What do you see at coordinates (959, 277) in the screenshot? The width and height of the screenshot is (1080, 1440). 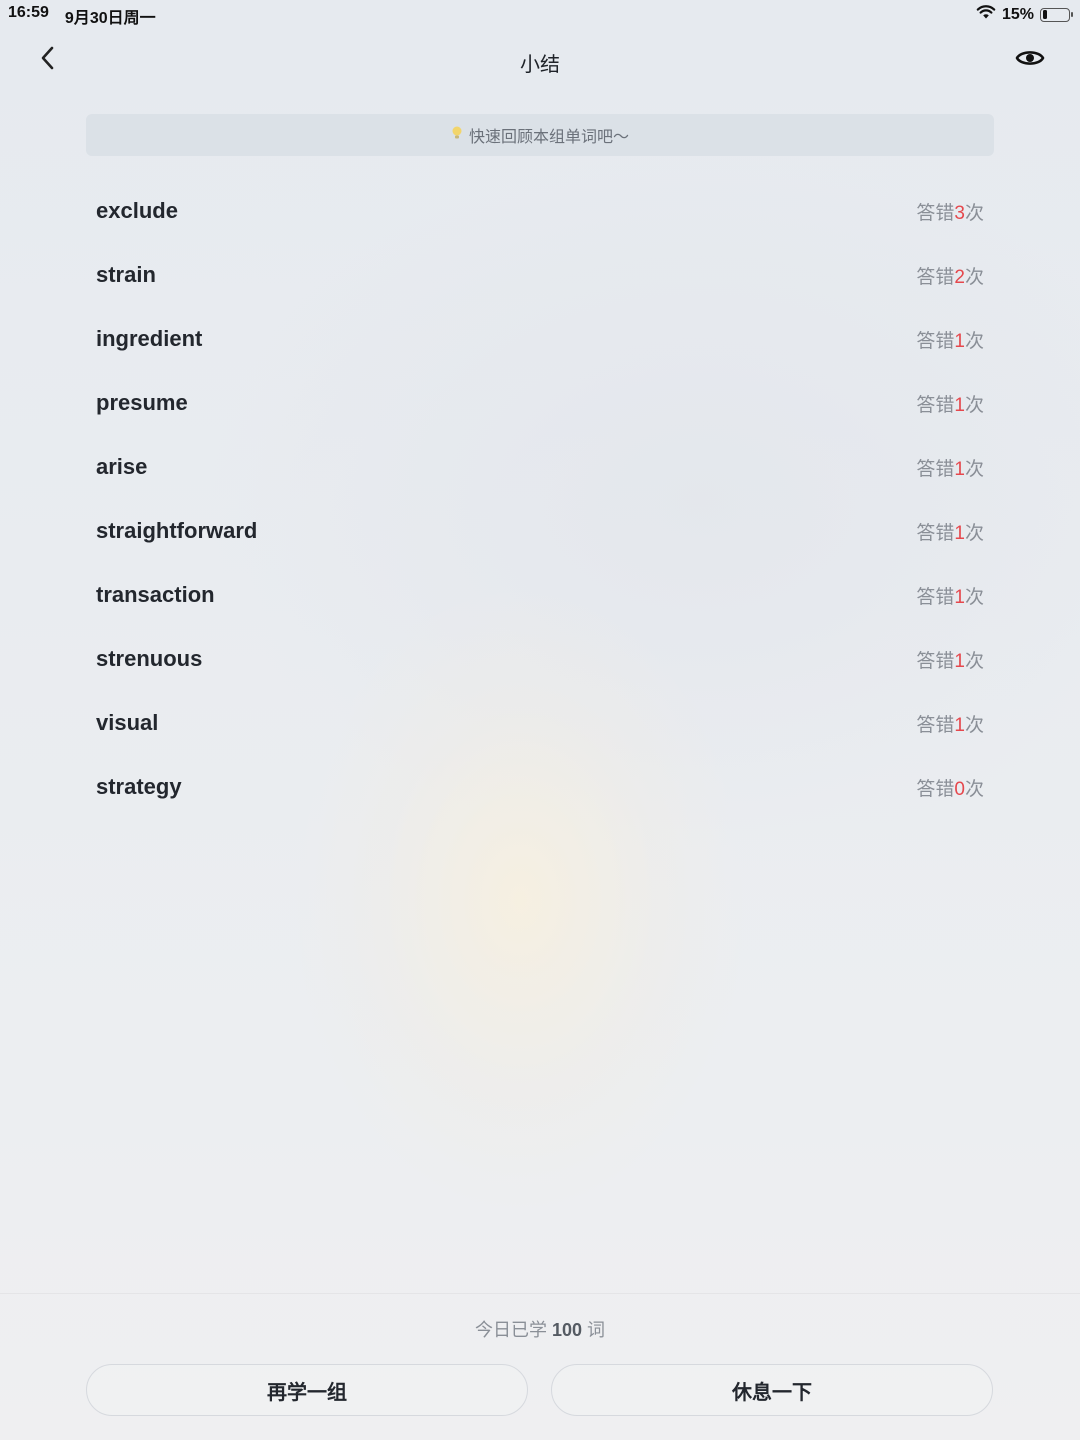 I see `wrong-count: 2` at bounding box center [959, 277].